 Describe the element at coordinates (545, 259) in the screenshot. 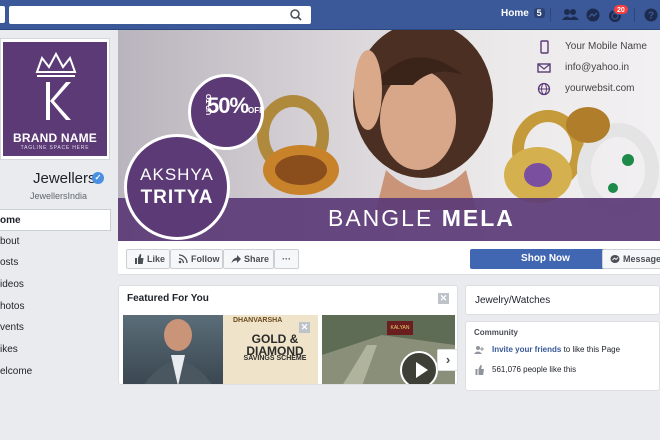

I see `shop-now-button: Shop Now` at that location.